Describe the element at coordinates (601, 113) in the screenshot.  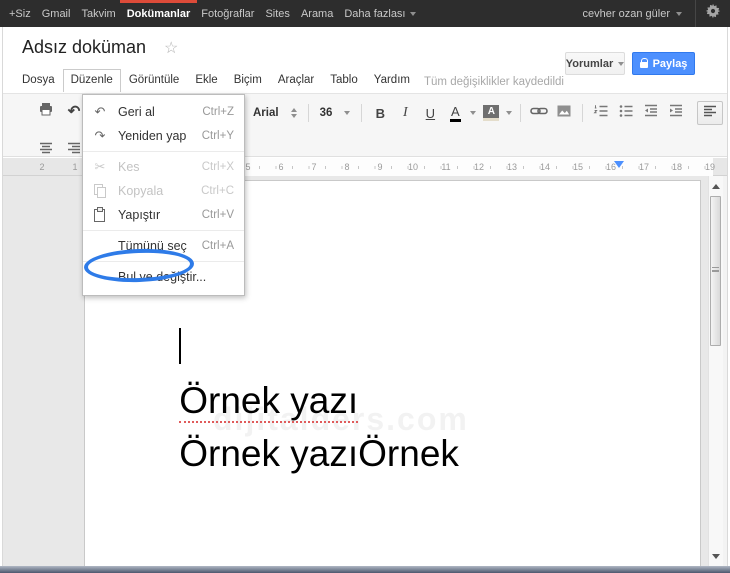
I see `numbered-list-button` at that location.